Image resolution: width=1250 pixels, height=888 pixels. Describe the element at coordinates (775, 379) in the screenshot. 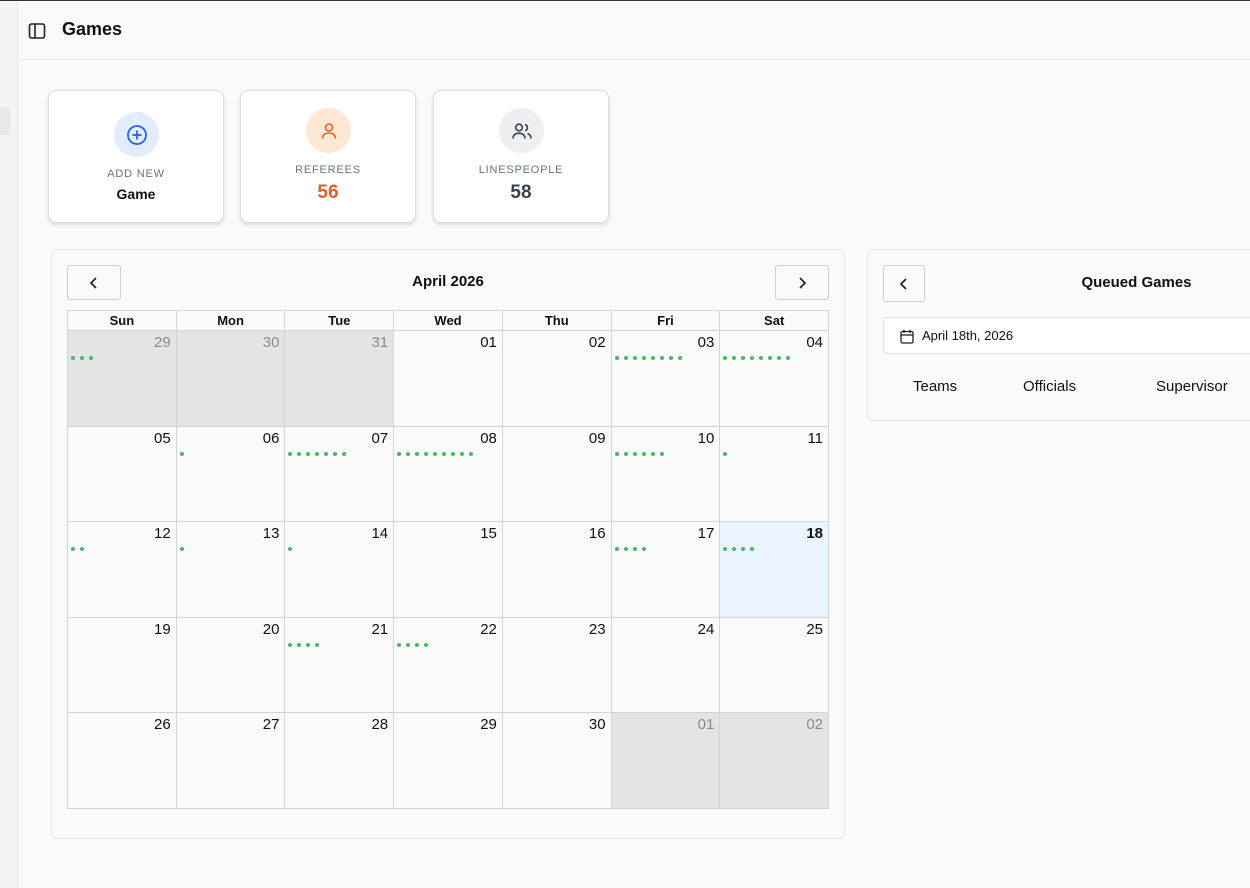

I see `calendar-day-cell: 04` at that location.